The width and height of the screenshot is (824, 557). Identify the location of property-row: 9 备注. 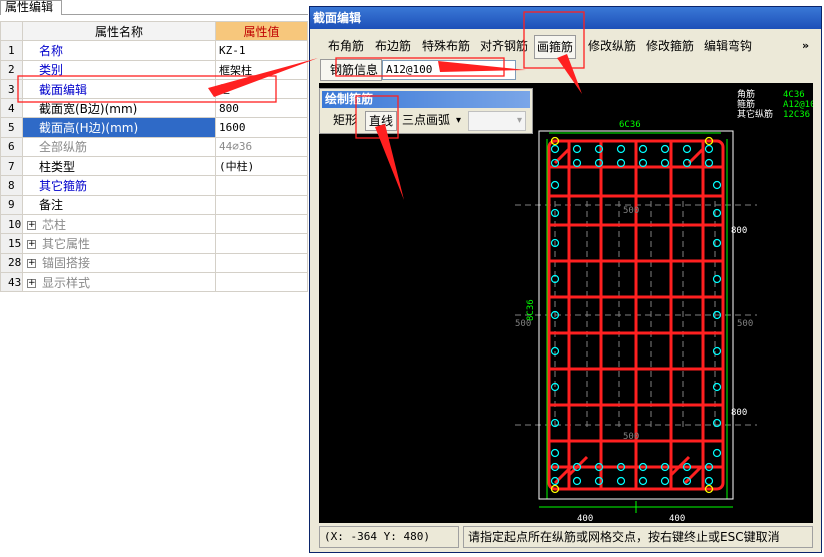
(154, 204).